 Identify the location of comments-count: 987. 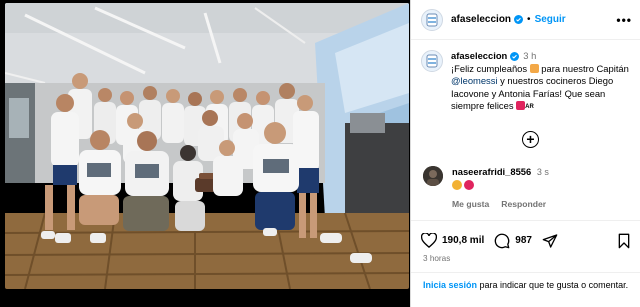
(523, 240).